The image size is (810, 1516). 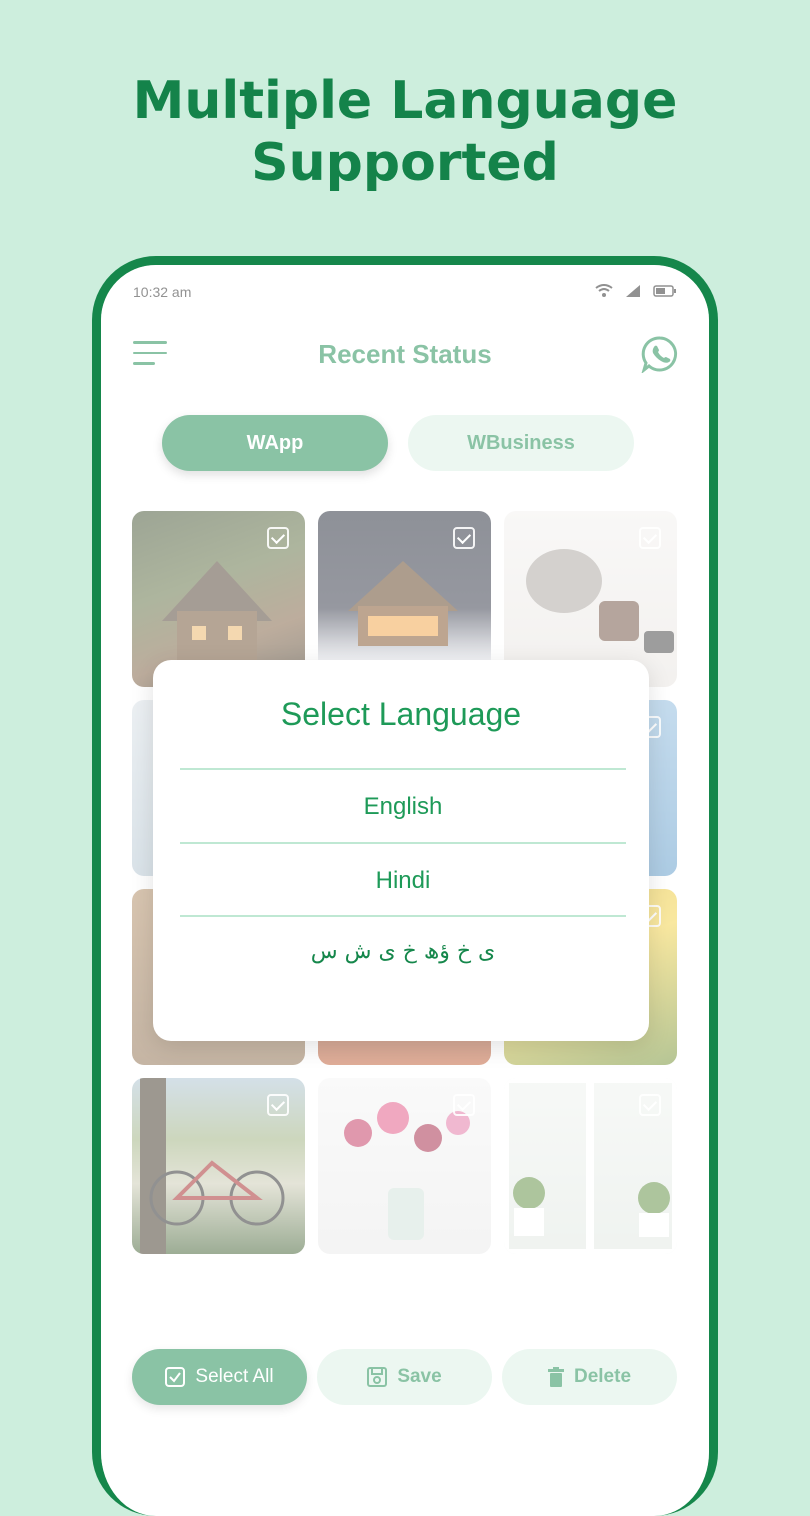 I want to click on language-option-hindi: Hindi, so click(x=403, y=879).